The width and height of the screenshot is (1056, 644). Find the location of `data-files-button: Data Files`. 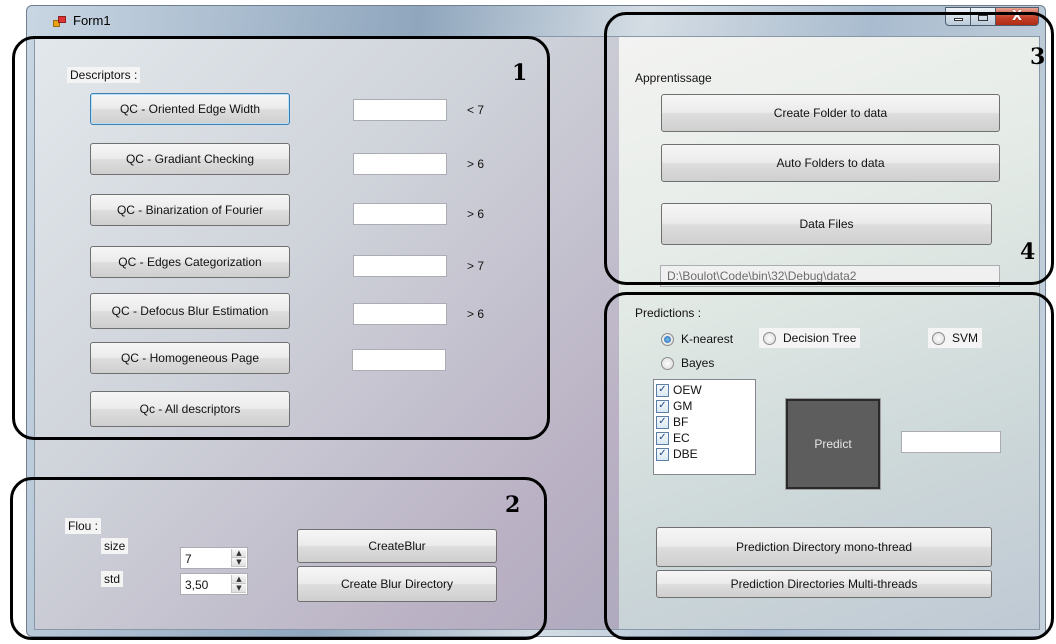

data-files-button: Data Files is located at coordinates (826, 224).